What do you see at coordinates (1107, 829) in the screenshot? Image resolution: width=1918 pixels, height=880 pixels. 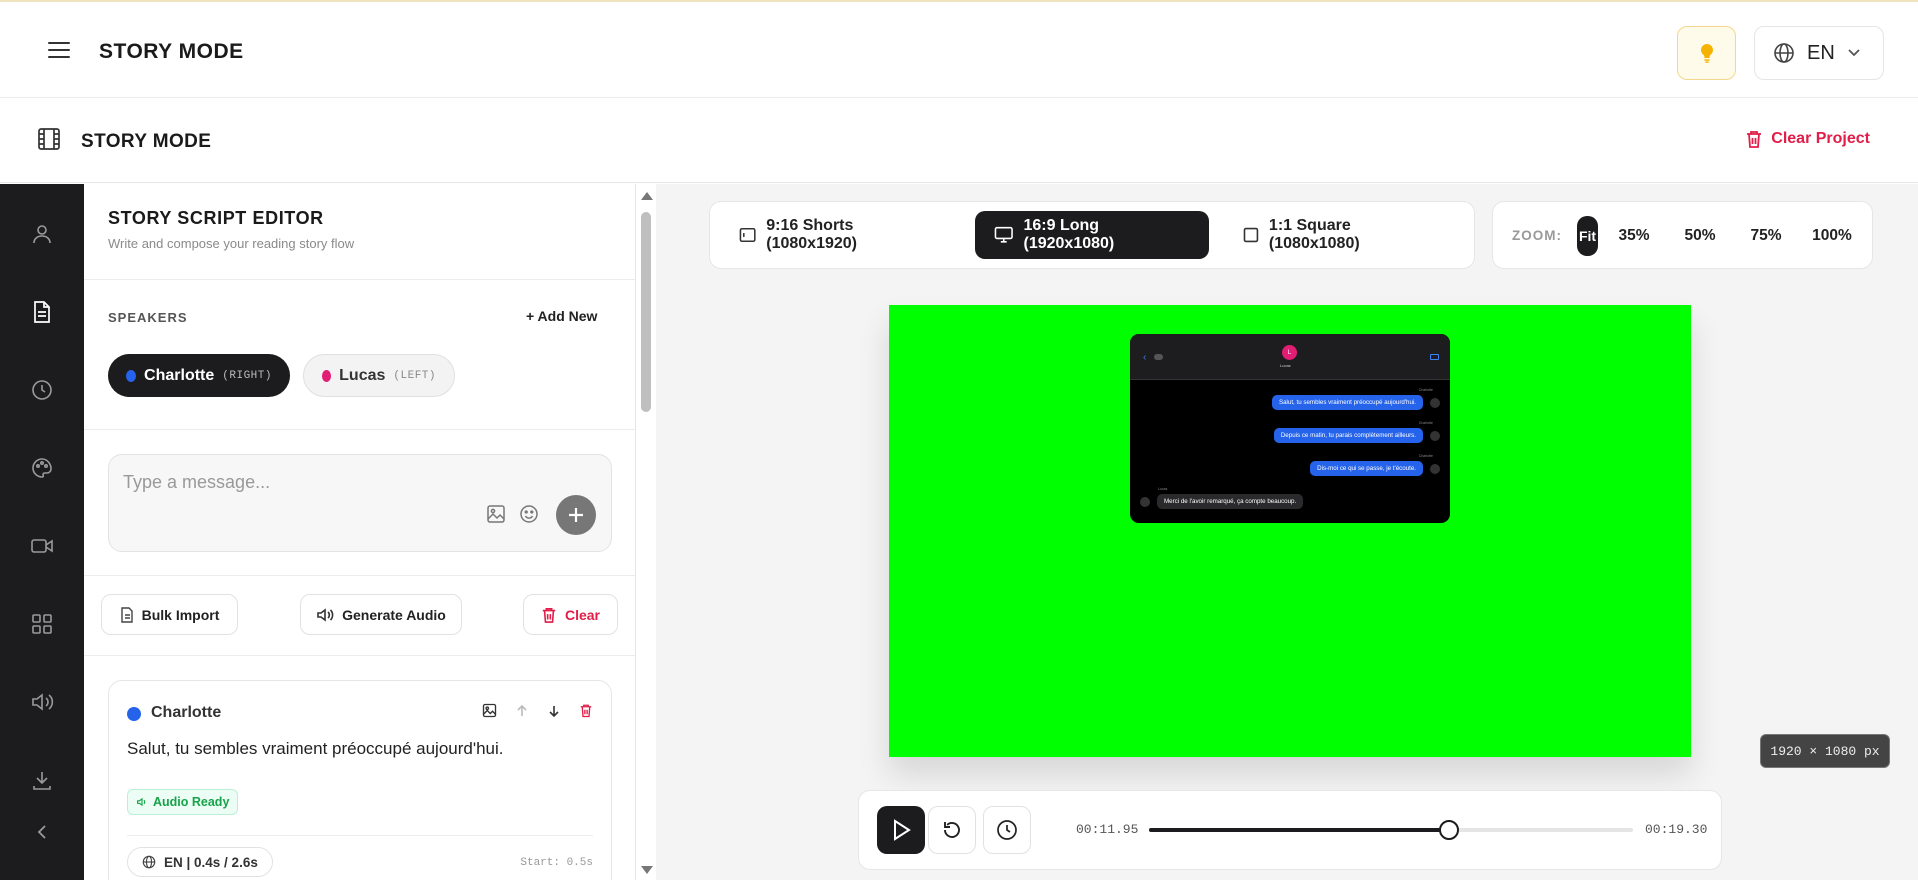 I see `current-time: 00:11.95` at bounding box center [1107, 829].